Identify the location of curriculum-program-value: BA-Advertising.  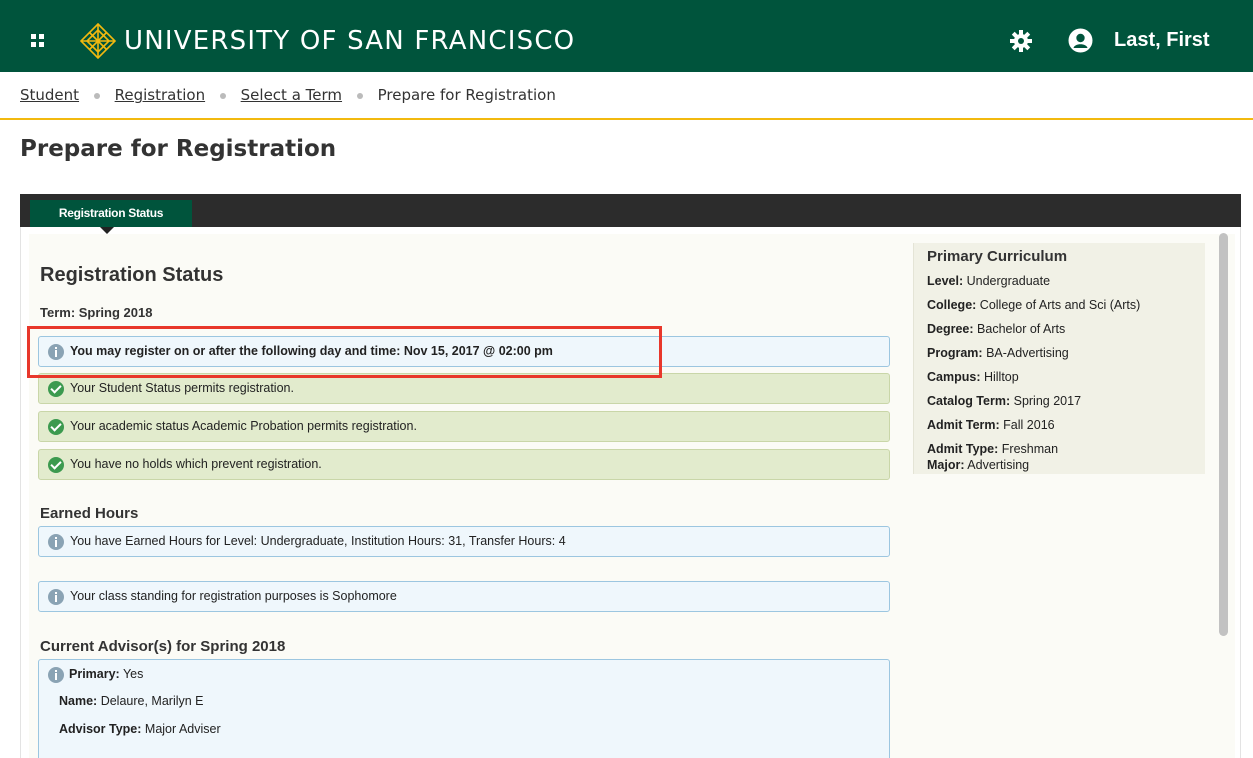
(1027, 353).